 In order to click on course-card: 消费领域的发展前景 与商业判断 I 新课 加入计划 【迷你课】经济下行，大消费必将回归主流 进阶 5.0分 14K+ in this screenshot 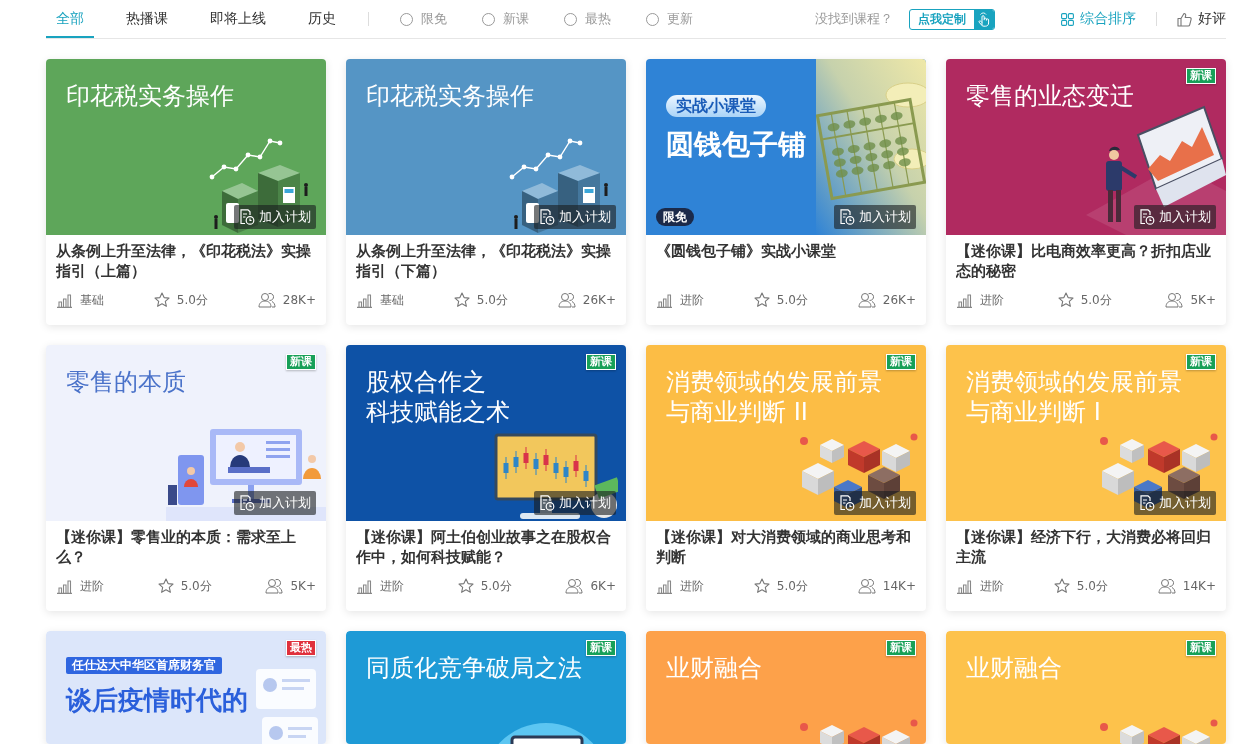, I will do `click(1086, 478)`.